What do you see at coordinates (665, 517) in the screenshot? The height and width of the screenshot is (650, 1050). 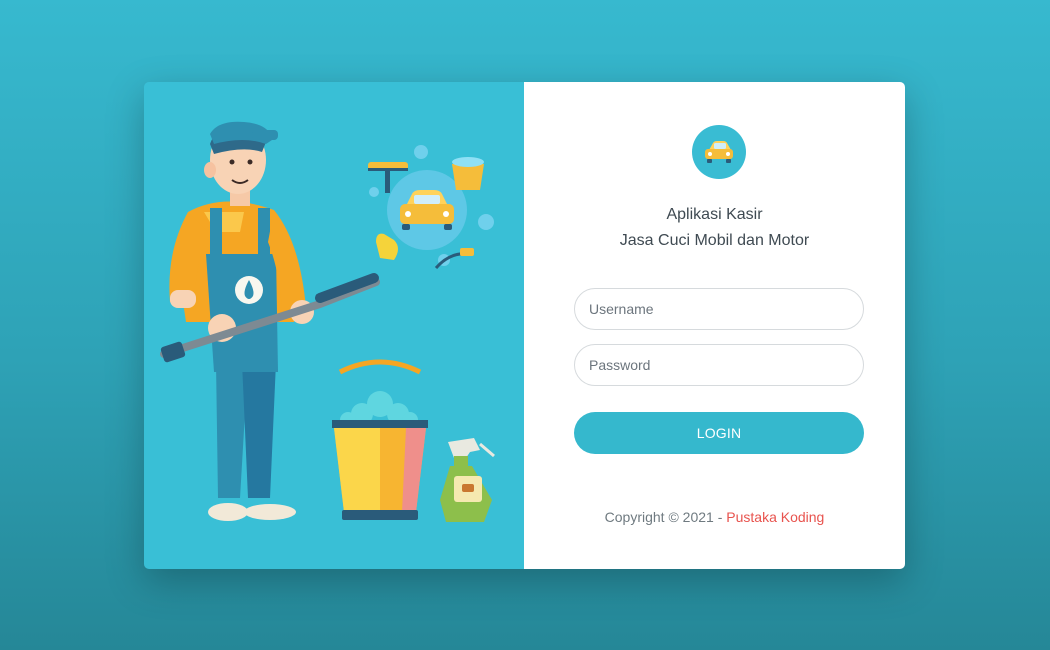 I see `copyright-text: Copyright © 2021 -` at bounding box center [665, 517].